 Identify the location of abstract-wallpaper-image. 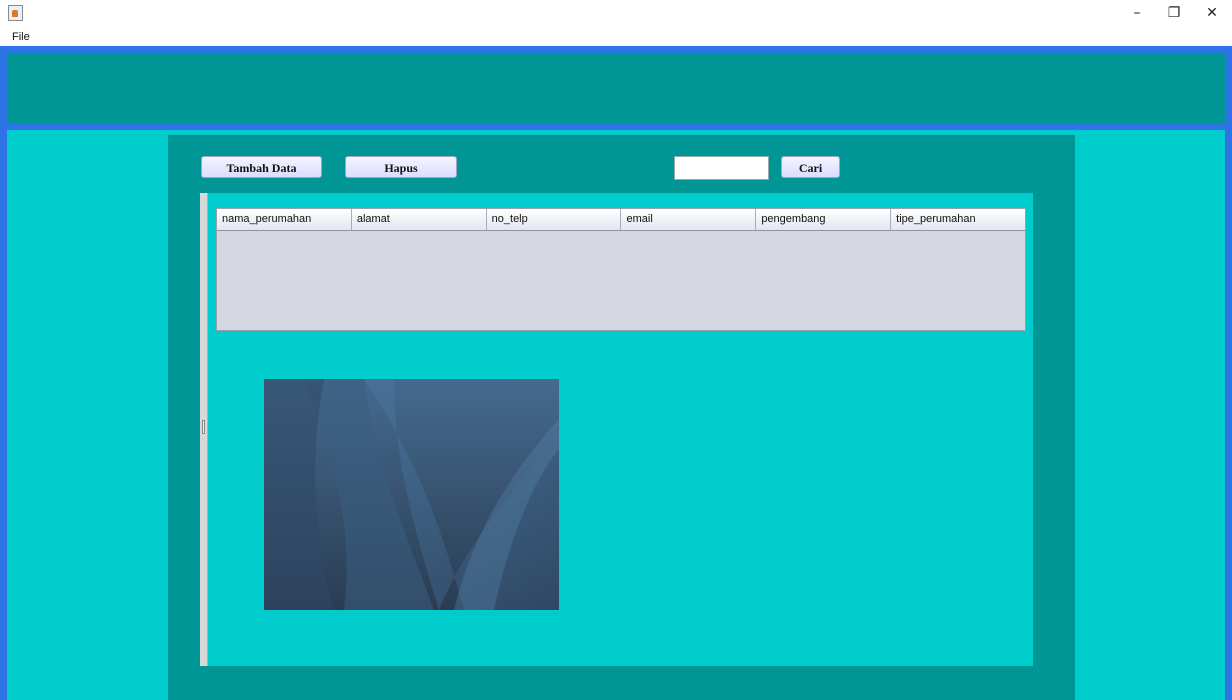
(411, 494).